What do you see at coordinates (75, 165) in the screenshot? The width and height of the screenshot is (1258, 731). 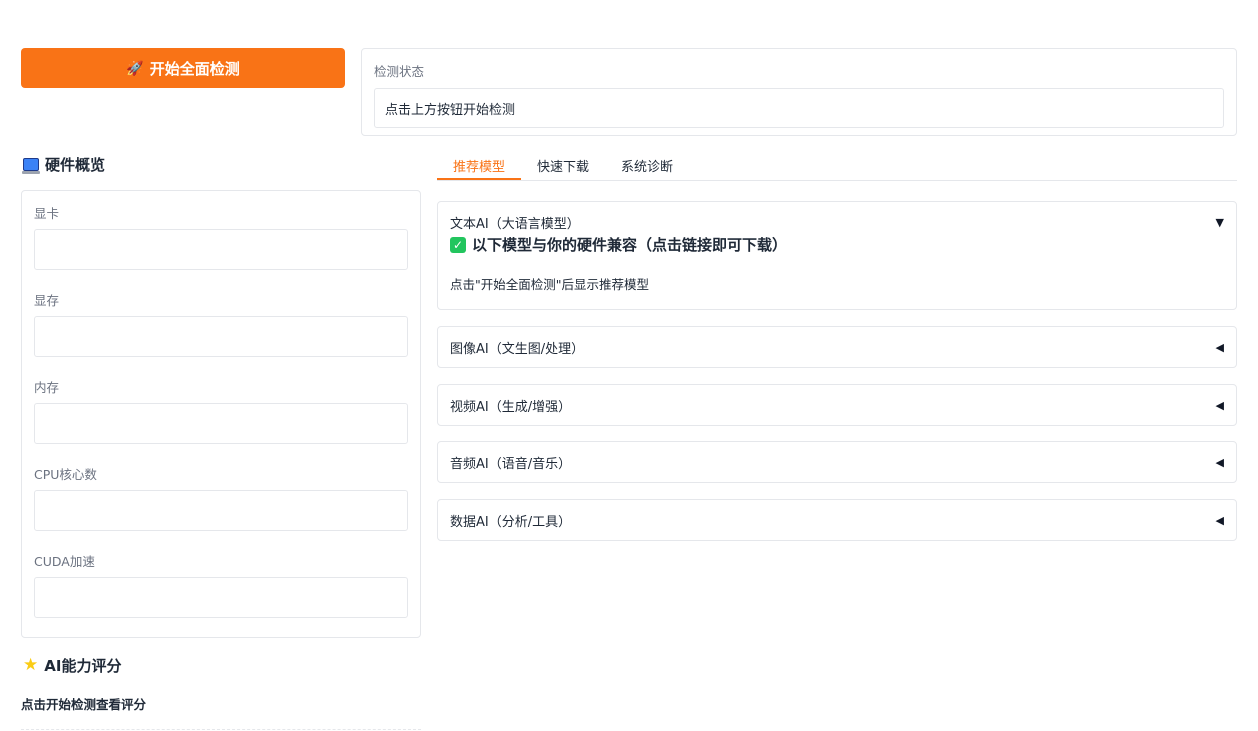 I see `hardware-title: 硬件概览` at bounding box center [75, 165].